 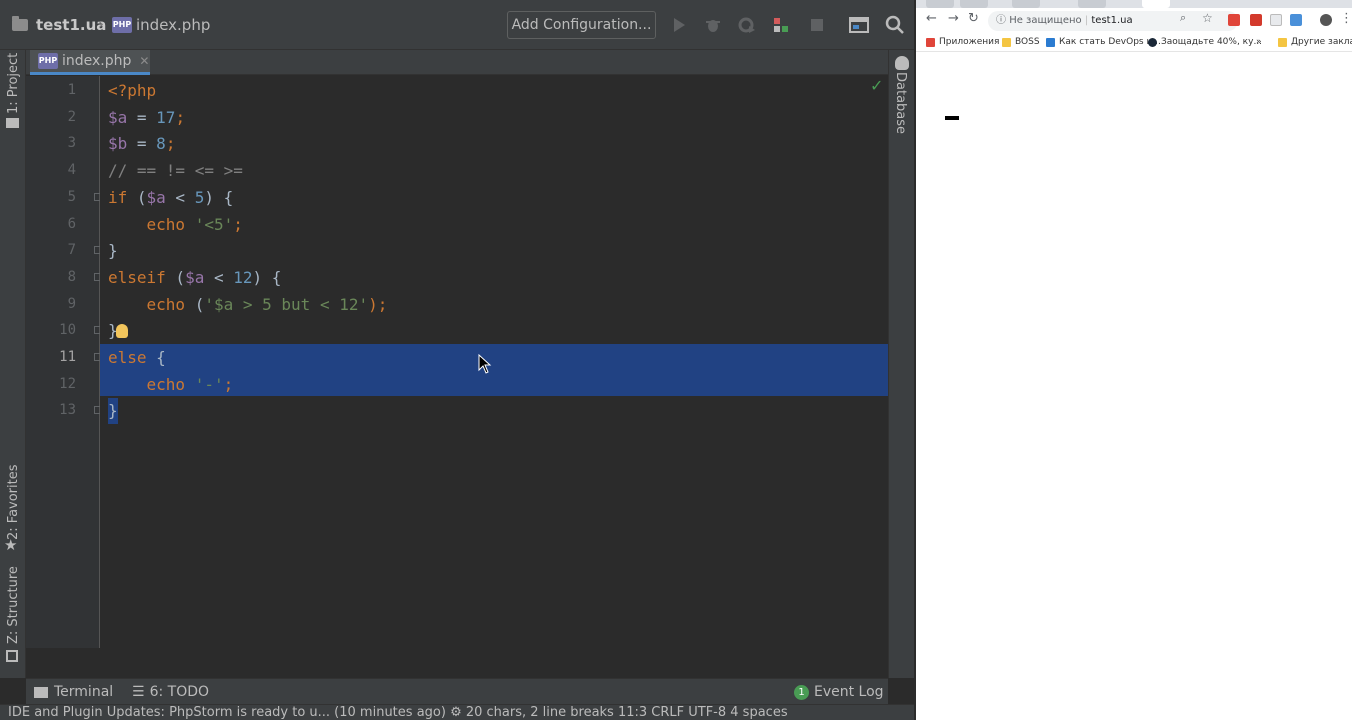 What do you see at coordinates (1259, 42) in the screenshot?
I see `bookmarks-overflow: »` at bounding box center [1259, 42].